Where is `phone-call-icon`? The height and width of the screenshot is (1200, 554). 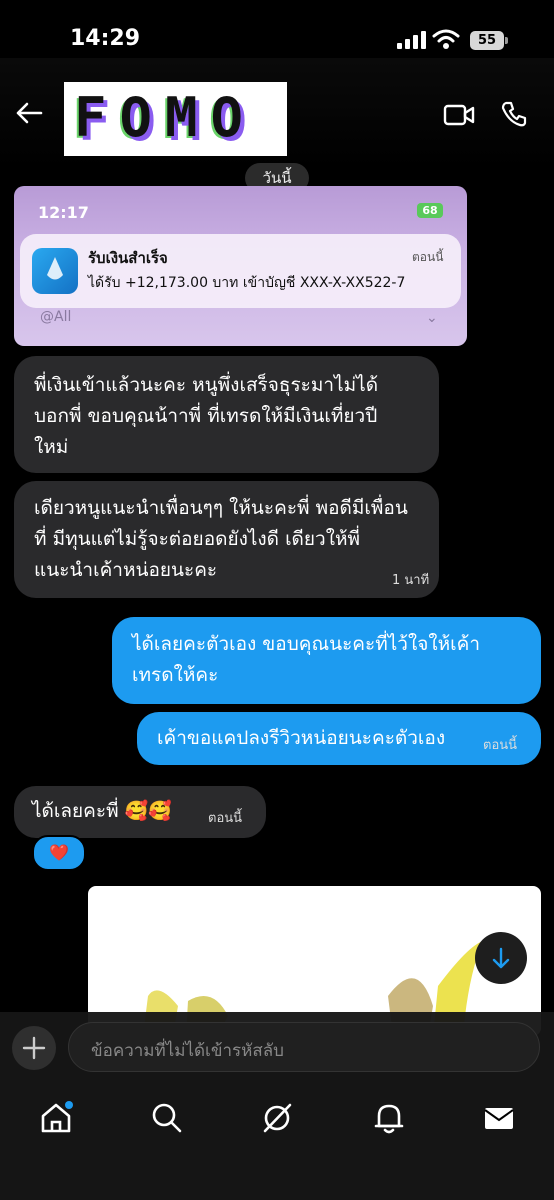
phone-call-icon is located at coordinates (514, 114).